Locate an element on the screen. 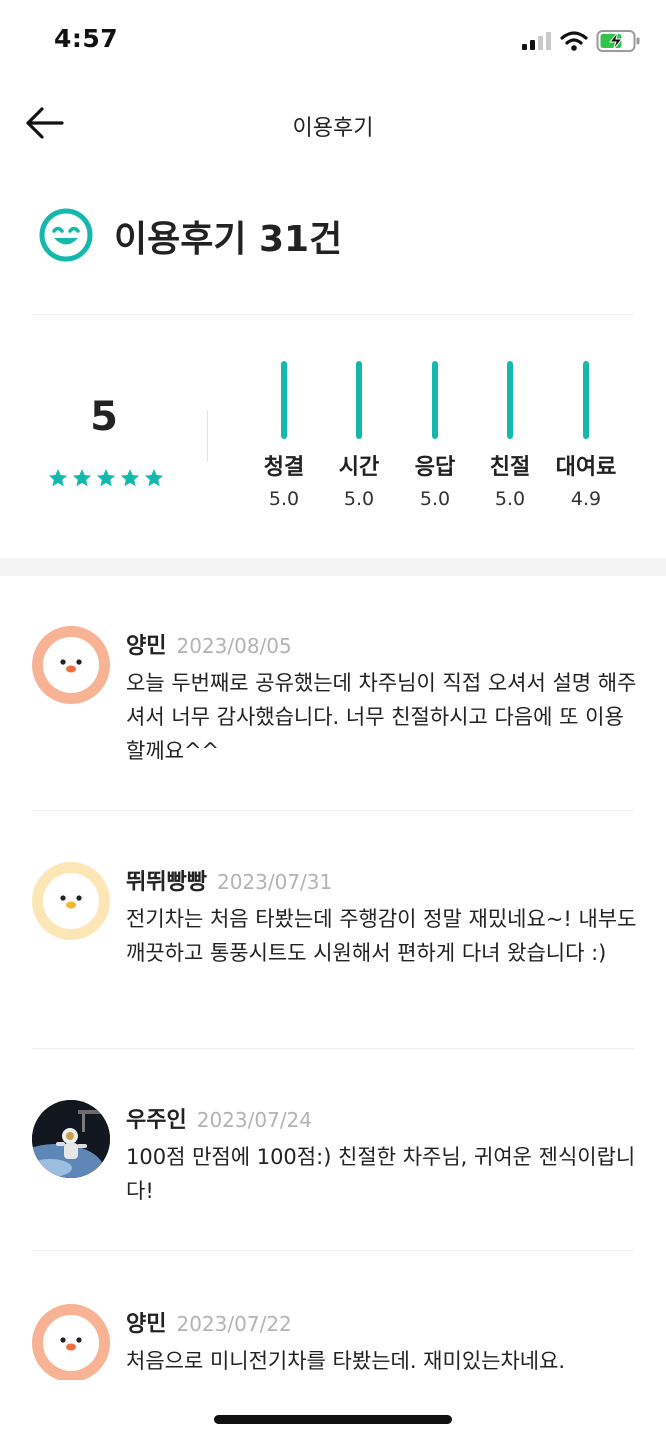 This screenshot has width=666, height=1440. reviewer-name: 우주인 is located at coordinates (156, 1120).